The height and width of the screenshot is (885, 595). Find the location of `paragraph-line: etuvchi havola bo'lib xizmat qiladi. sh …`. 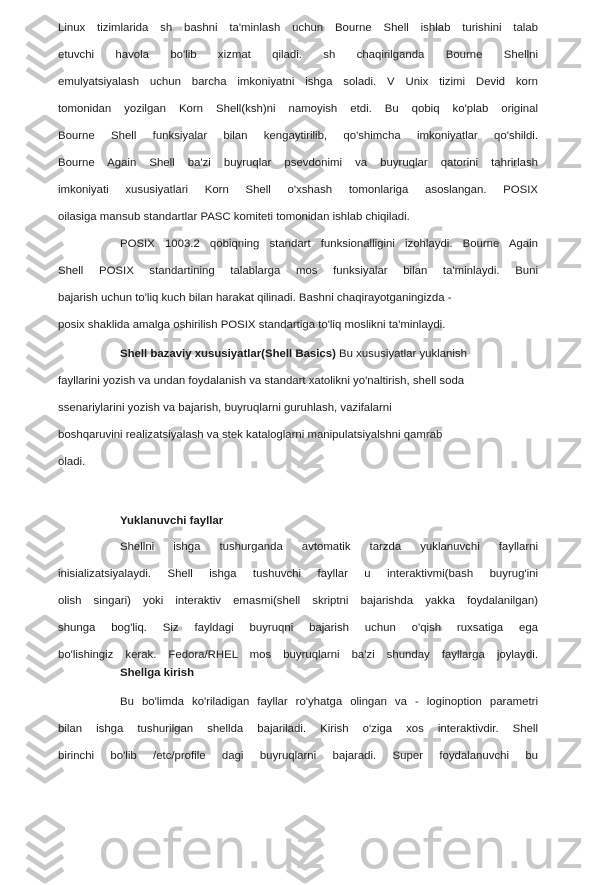

paragraph-line: etuvchi havola bo'lib xizmat qiladi. sh … is located at coordinates (298, 55).